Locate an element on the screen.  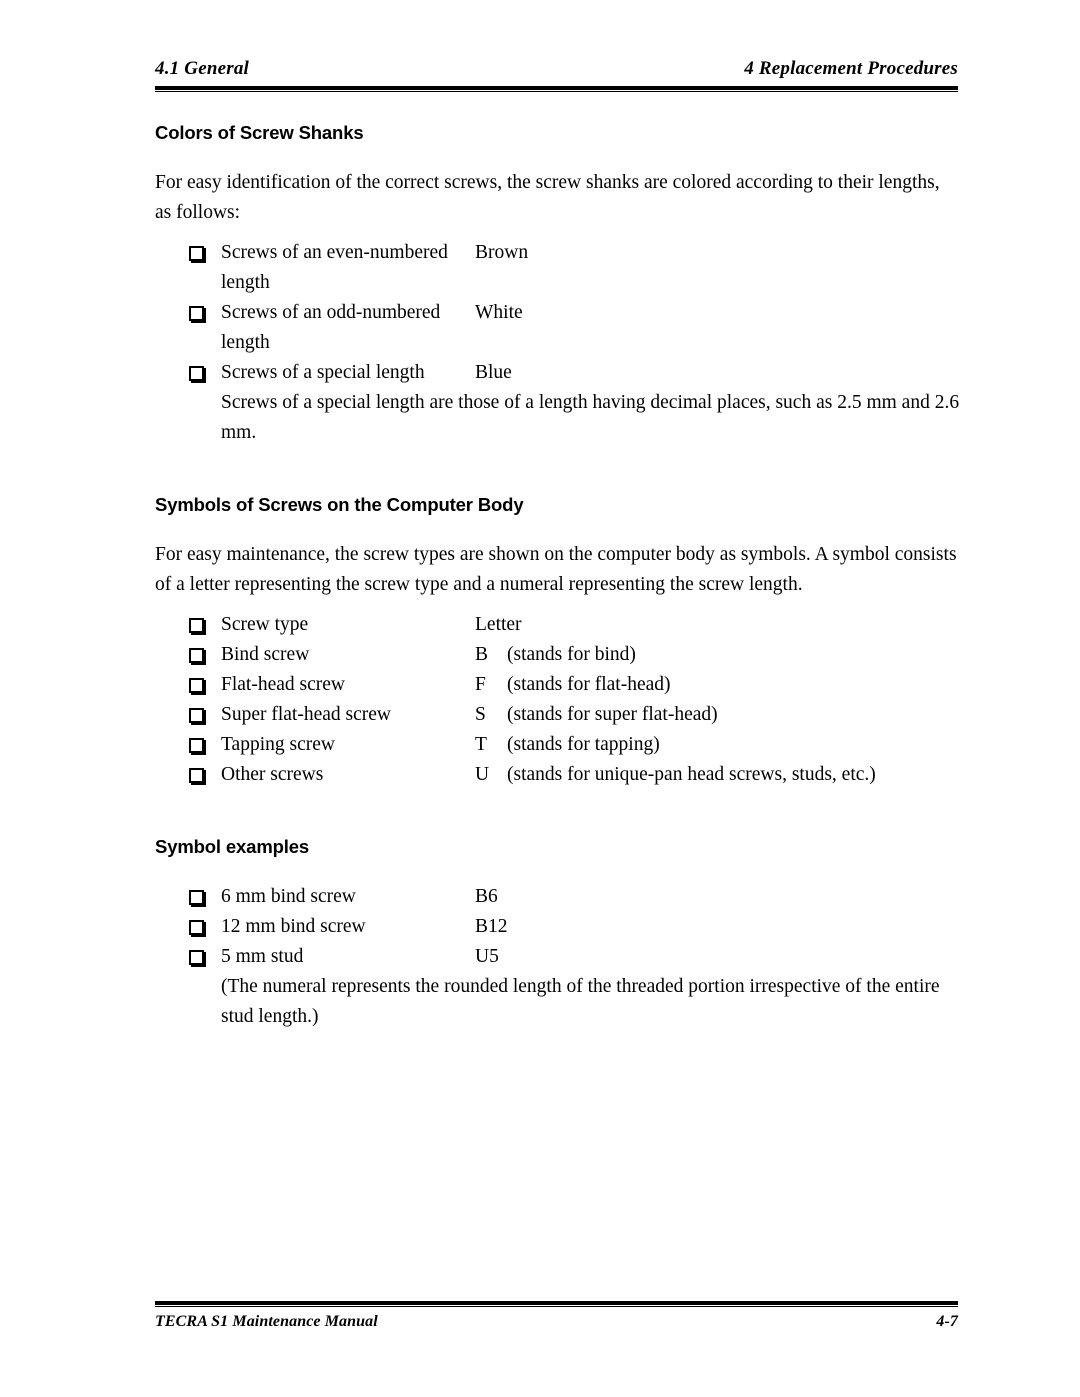
section-heading-symbol-examples: Symbol examples is located at coordinates (232, 846).